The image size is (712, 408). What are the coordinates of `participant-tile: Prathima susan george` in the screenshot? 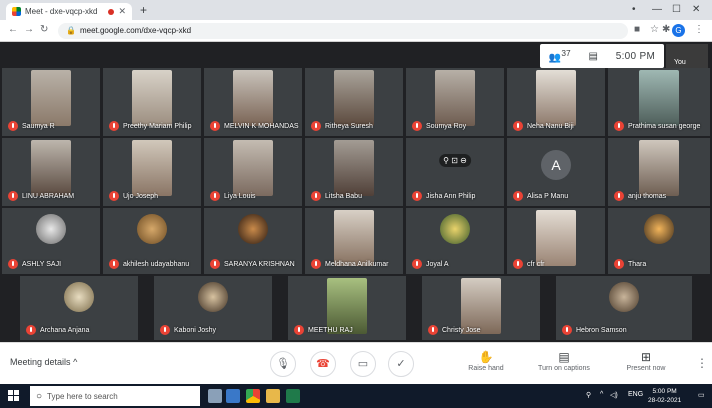 It's located at (659, 102).